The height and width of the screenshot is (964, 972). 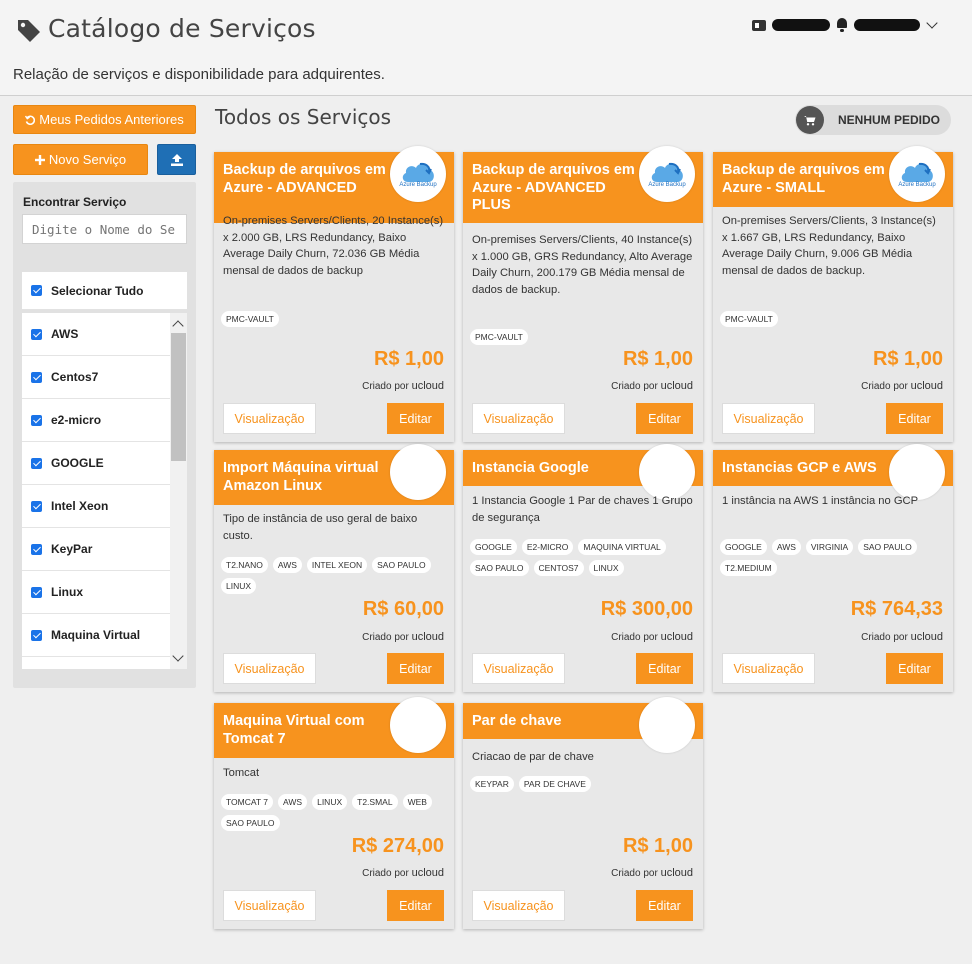 What do you see at coordinates (820, 501) in the screenshot?
I see `card-description: 1 instância na AWS 1 instância no GCP` at bounding box center [820, 501].